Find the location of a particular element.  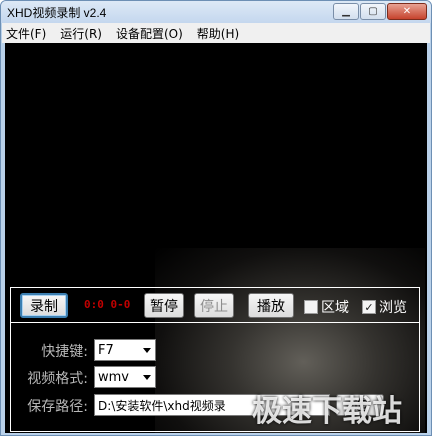

menu-run: 运行(R) is located at coordinates (81, 33).